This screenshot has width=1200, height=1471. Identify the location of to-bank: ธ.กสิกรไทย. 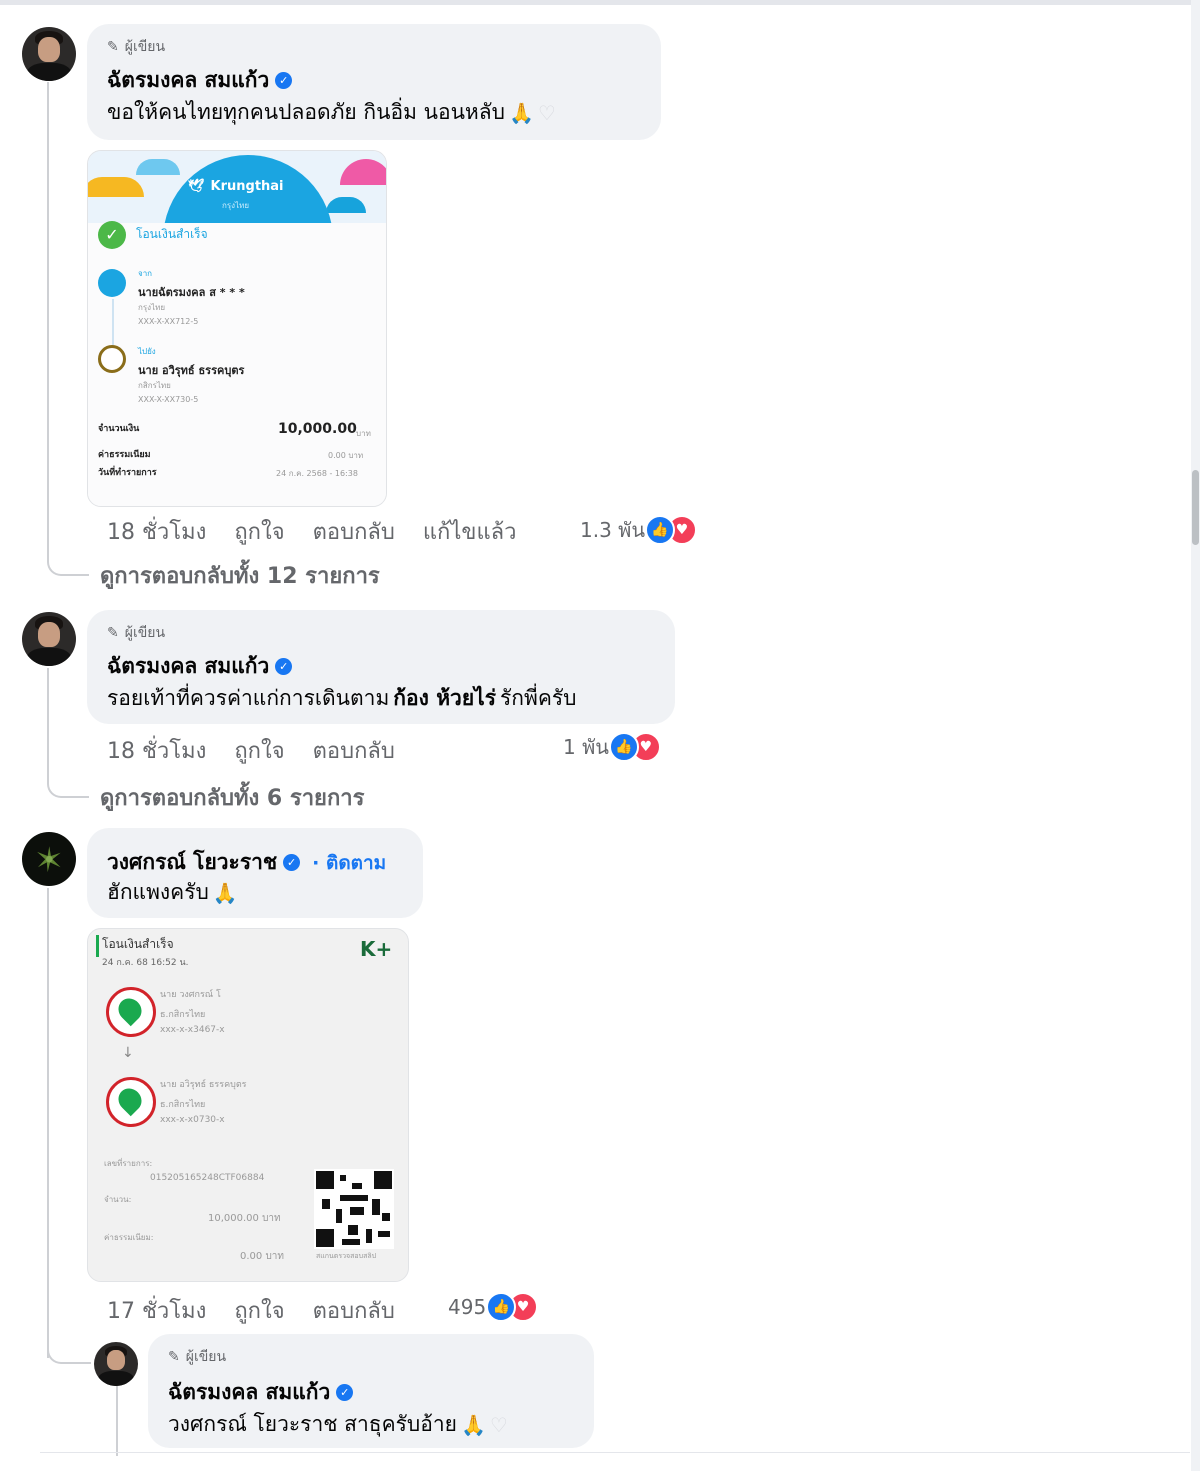
(183, 1105).